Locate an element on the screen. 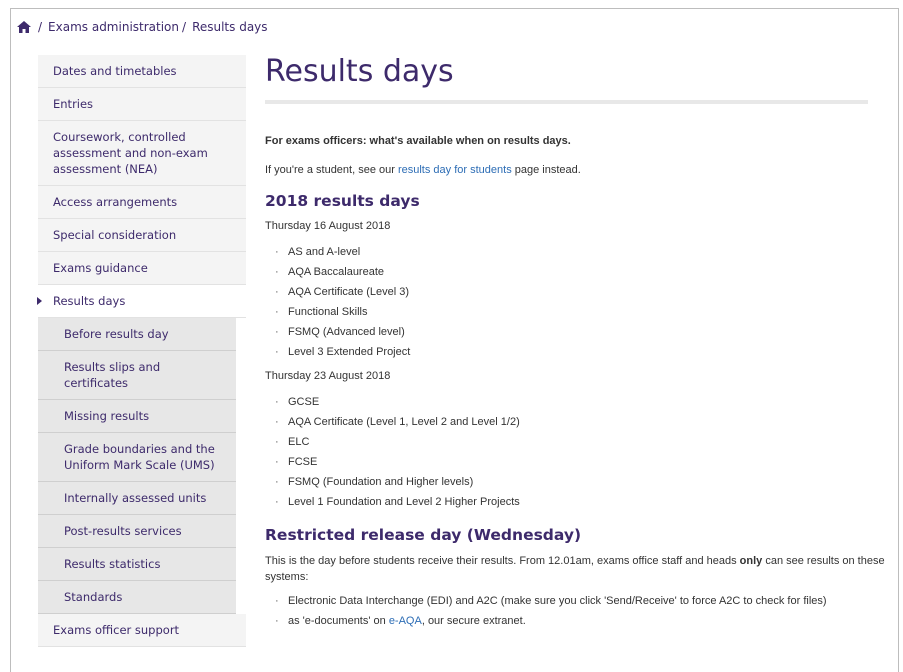  date-16-august: Thursday 16 August 2018 is located at coordinates (328, 226).